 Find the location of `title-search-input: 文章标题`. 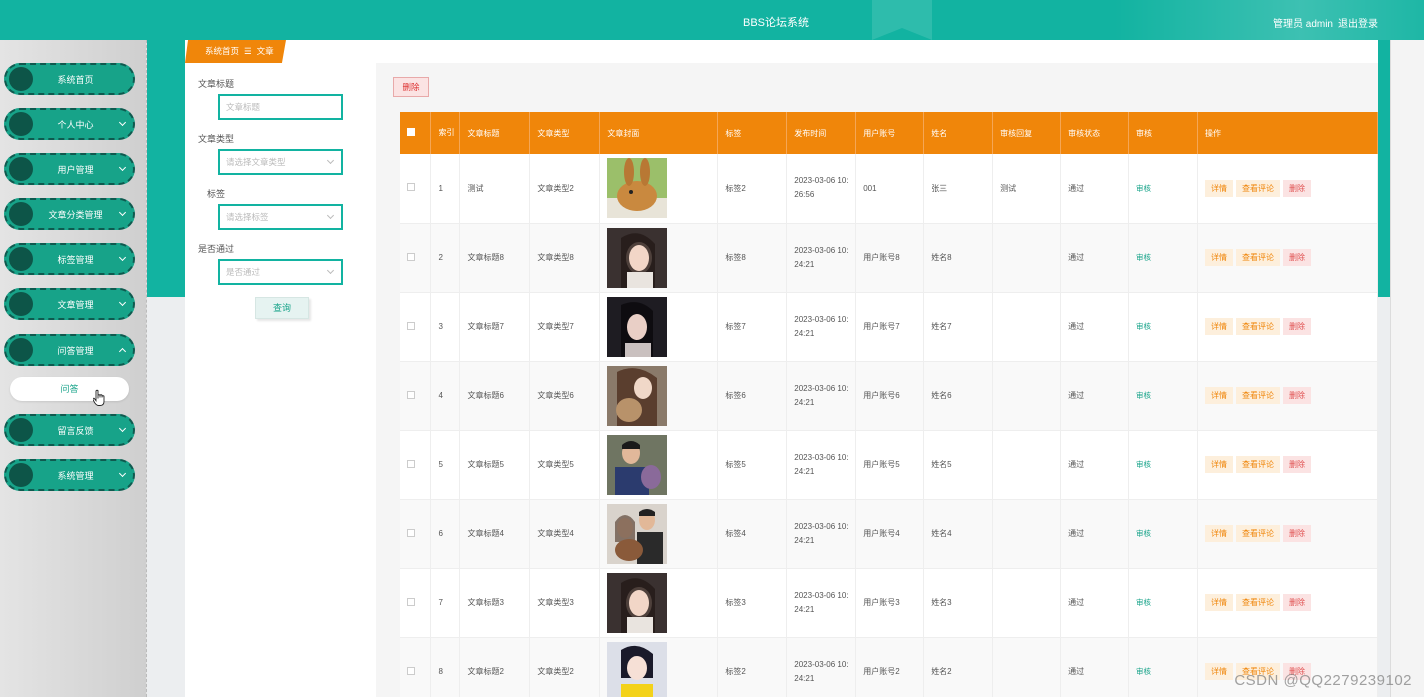

title-search-input: 文章标题 is located at coordinates (280, 107).